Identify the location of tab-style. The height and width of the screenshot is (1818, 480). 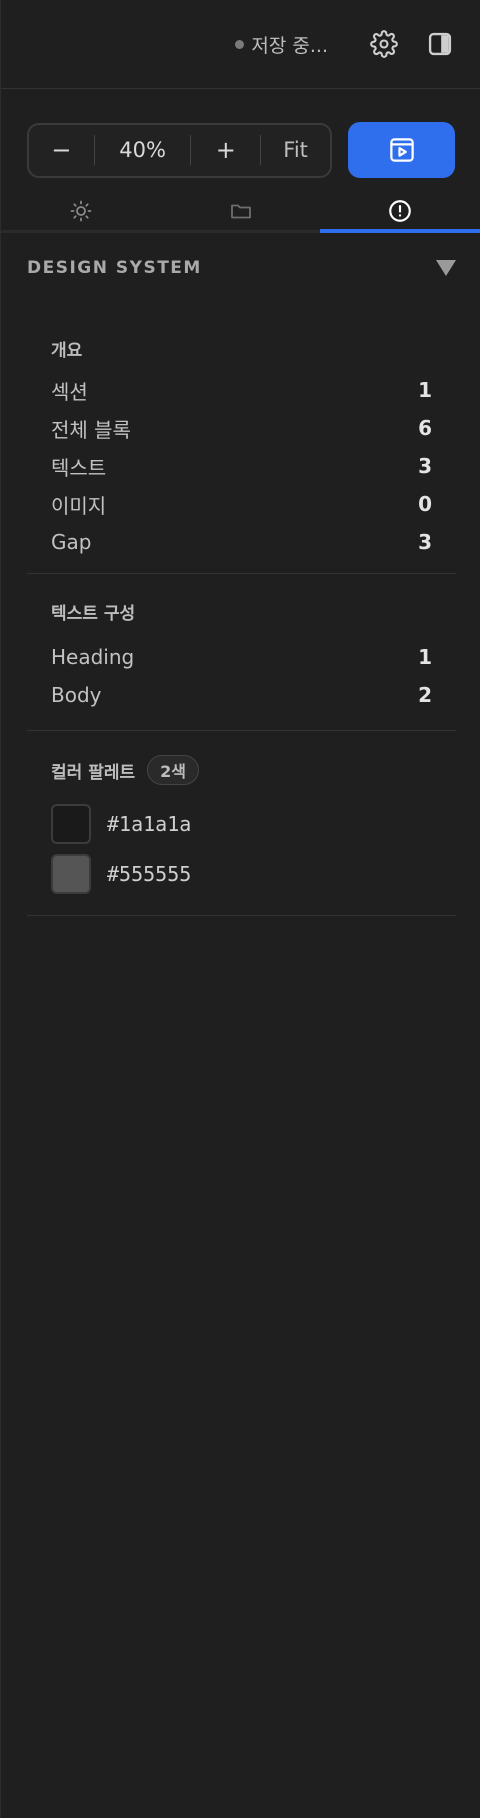
(81, 210).